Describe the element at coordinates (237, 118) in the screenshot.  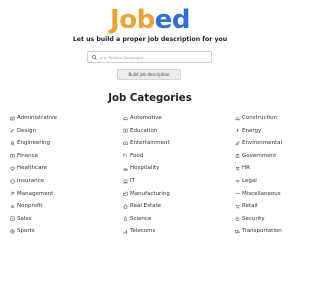
I see `construction-icon` at that location.